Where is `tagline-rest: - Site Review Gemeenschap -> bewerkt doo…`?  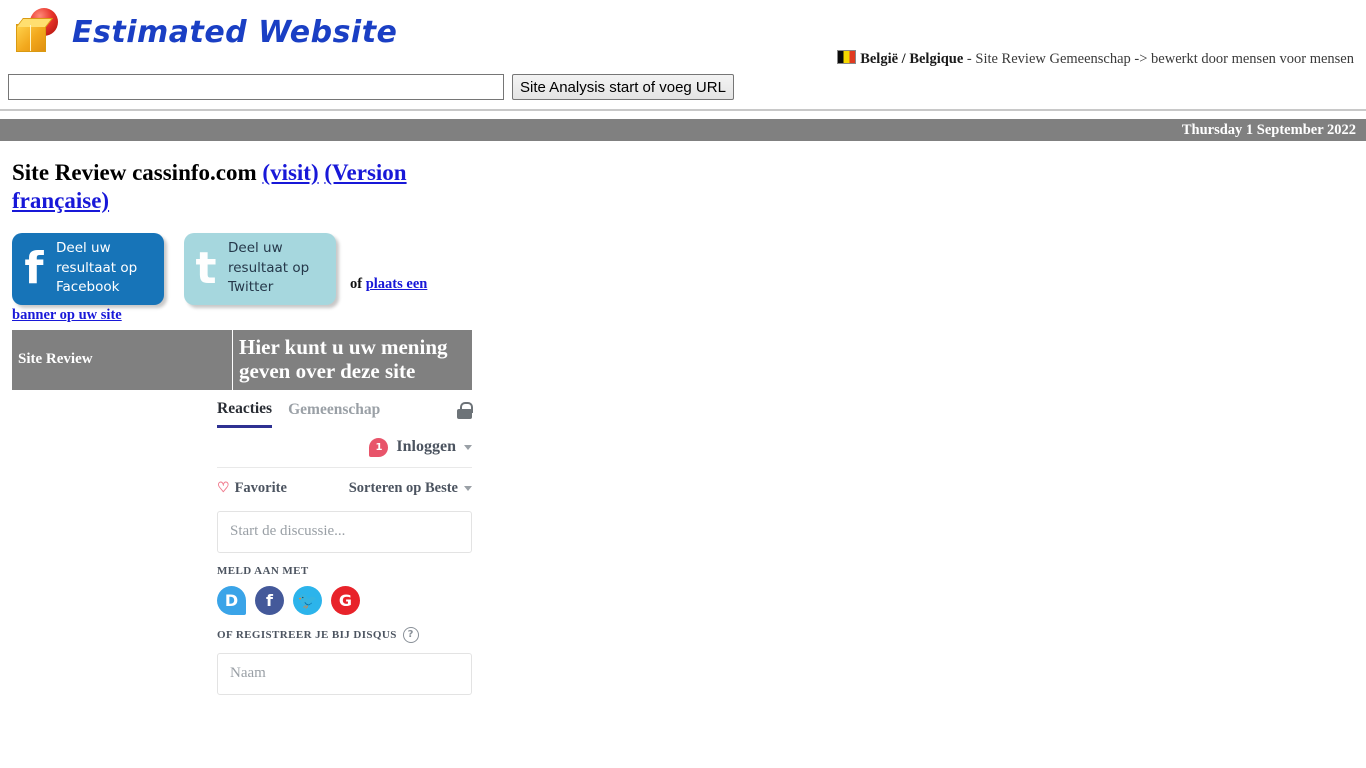 tagline-rest: - Site Review Gemeenschap -> bewerkt doo… is located at coordinates (1158, 59).